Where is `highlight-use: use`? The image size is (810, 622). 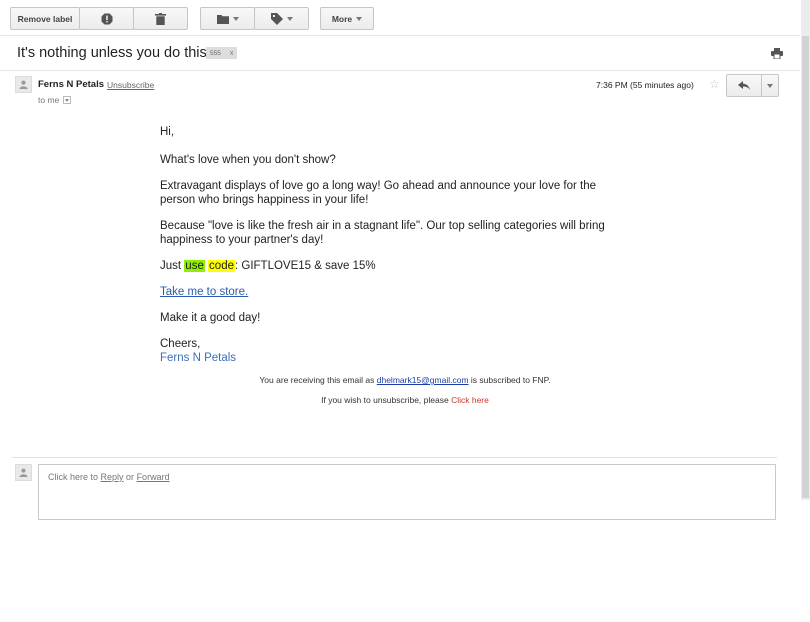 highlight-use: use is located at coordinates (194, 266).